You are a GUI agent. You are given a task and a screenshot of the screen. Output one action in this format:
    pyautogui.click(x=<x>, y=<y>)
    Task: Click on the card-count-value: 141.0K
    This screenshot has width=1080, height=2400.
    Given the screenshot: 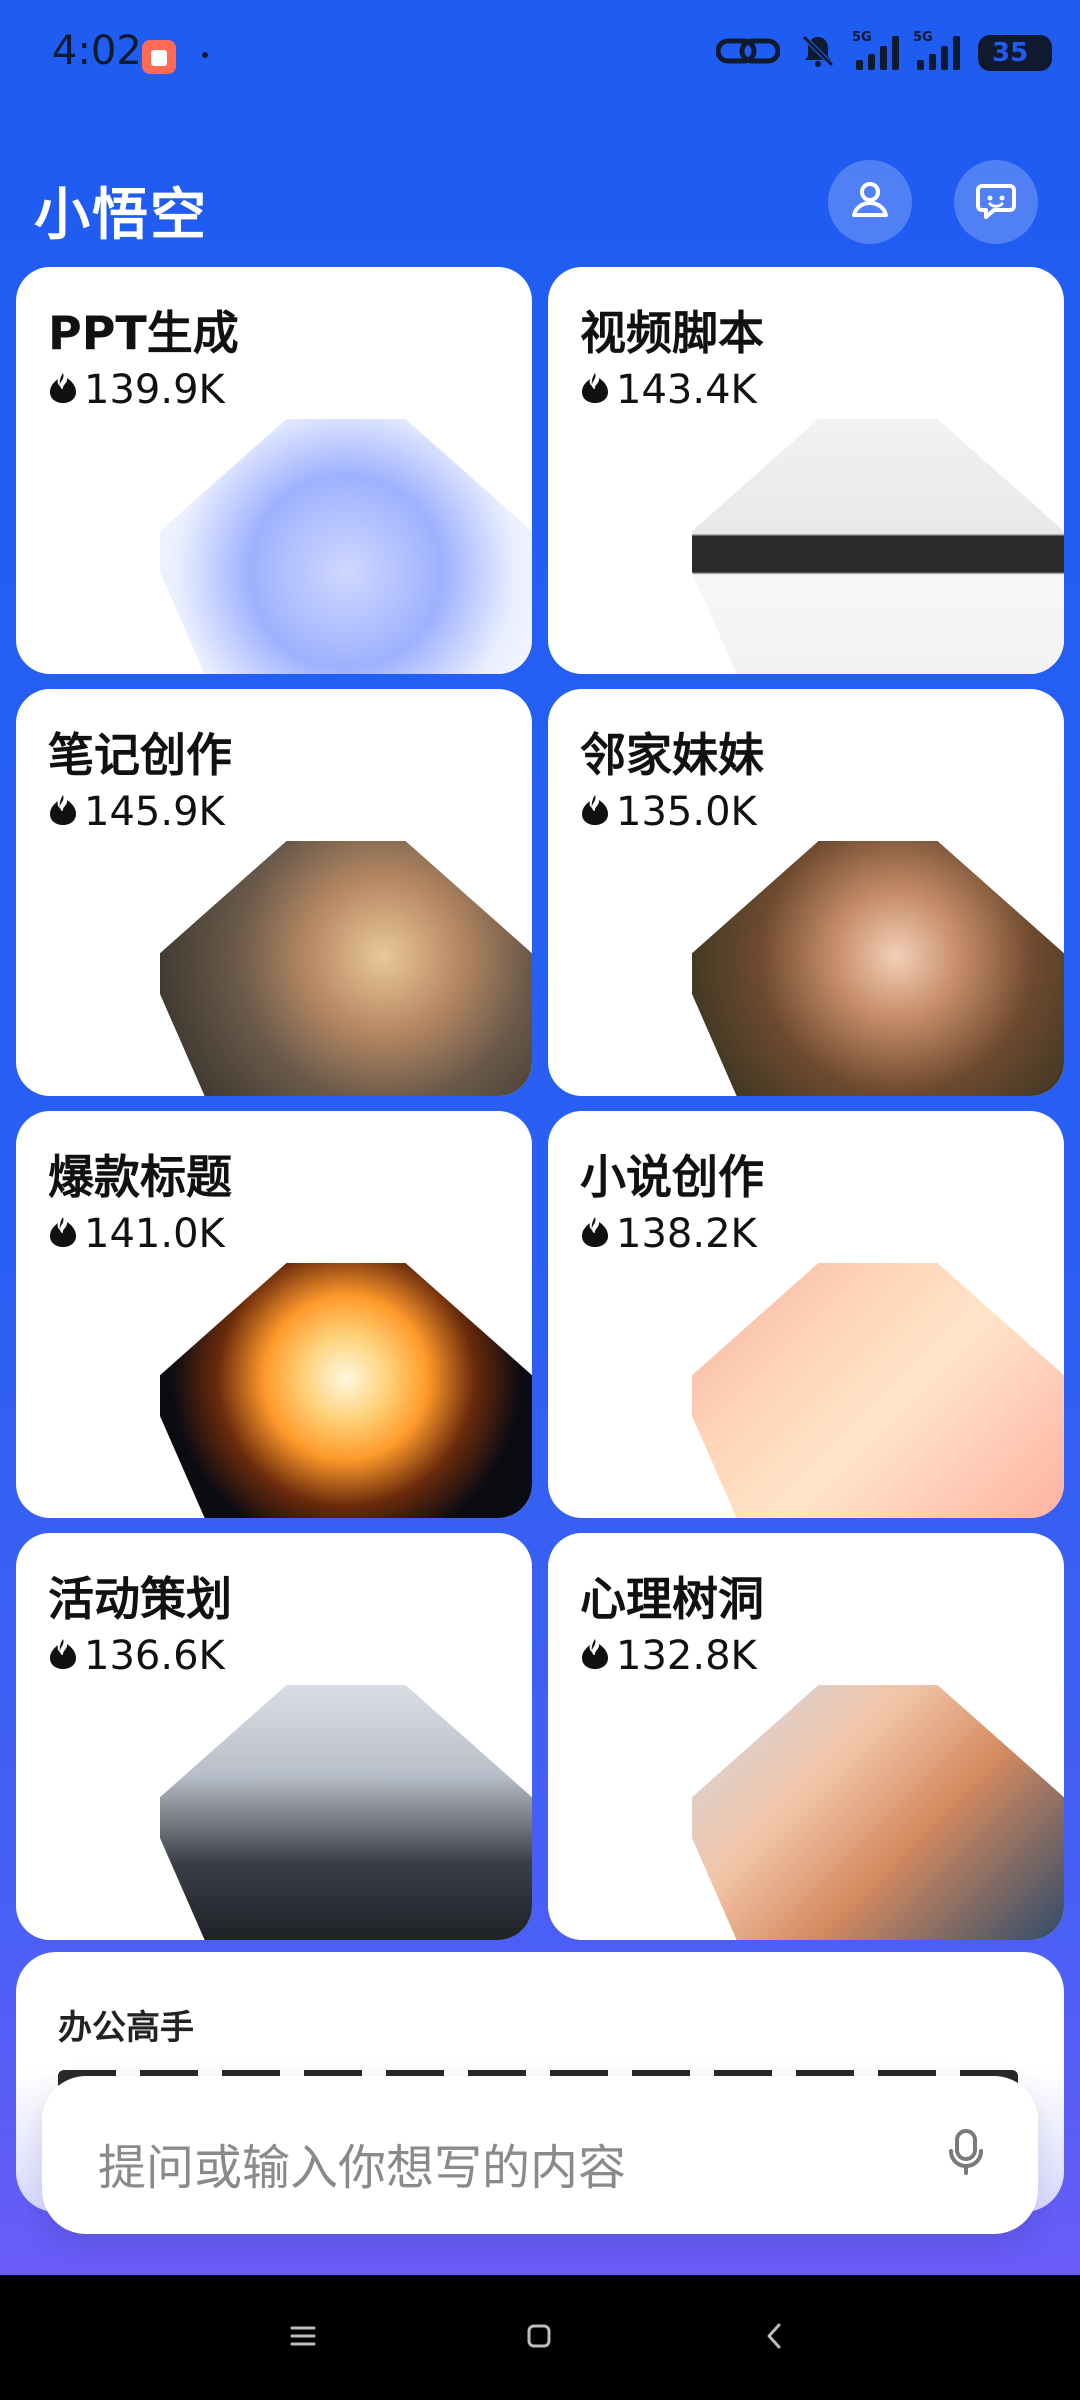 What is the action you would take?
    pyautogui.click(x=154, y=1234)
    